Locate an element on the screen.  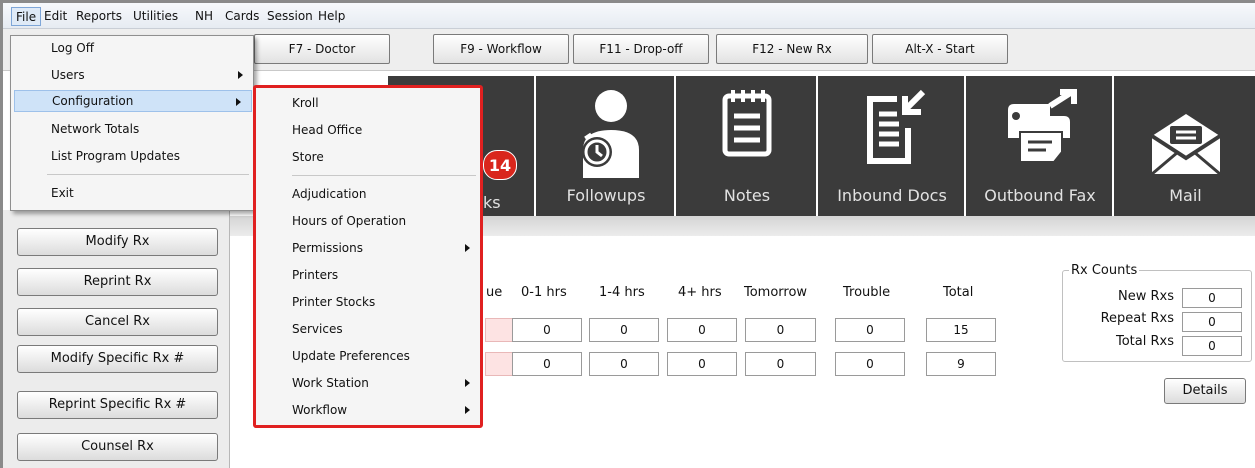
tile-notes: Notes is located at coordinates (748, 146).